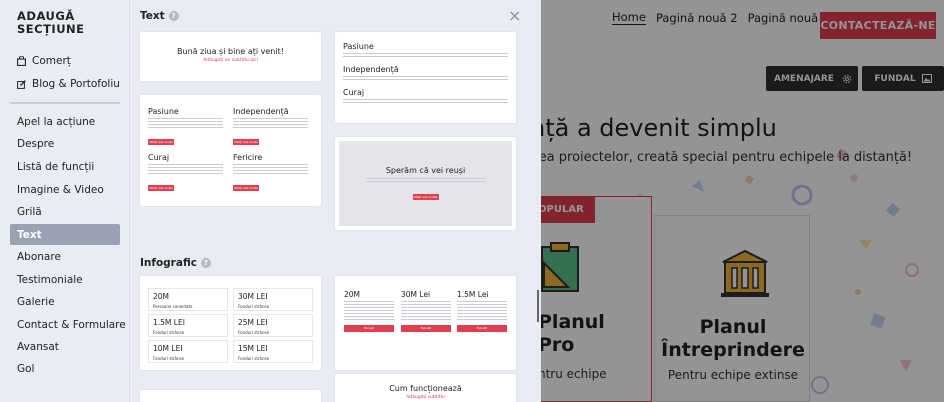  I want to click on sidebar-item-testimonials: Testimoniale, so click(65, 279).